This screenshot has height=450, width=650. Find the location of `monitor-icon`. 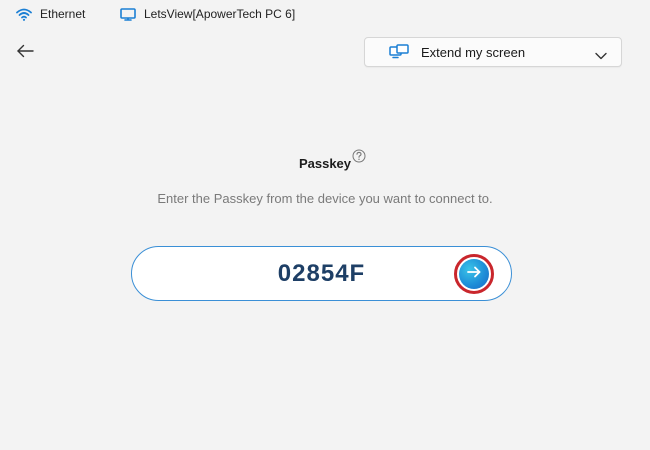

monitor-icon is located at coordinates (128, 14).